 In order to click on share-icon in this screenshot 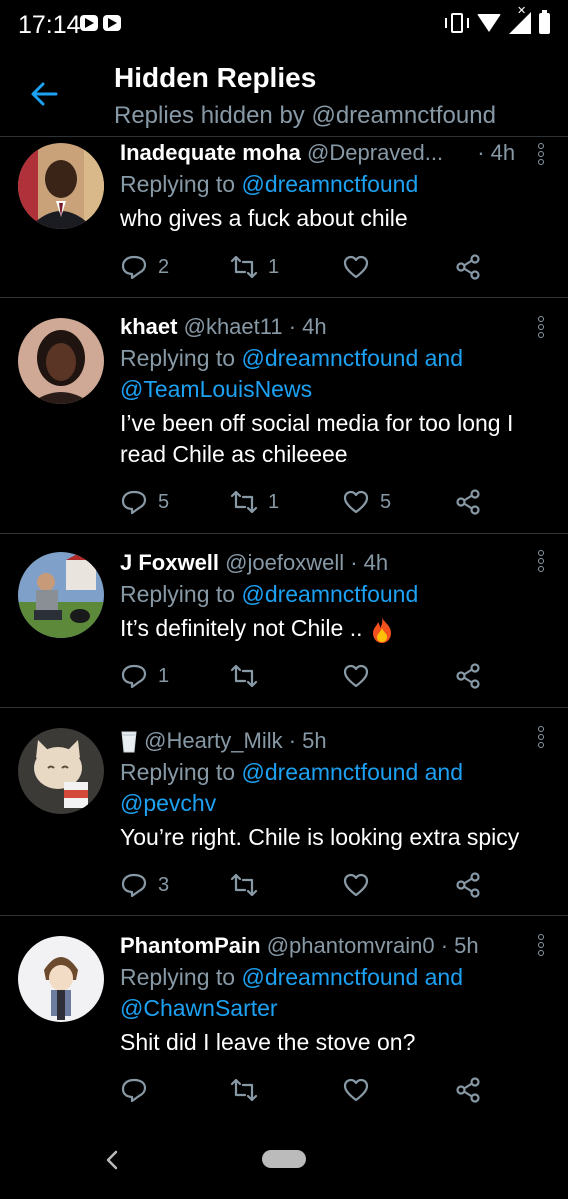, I will do `click(468, 502)`.